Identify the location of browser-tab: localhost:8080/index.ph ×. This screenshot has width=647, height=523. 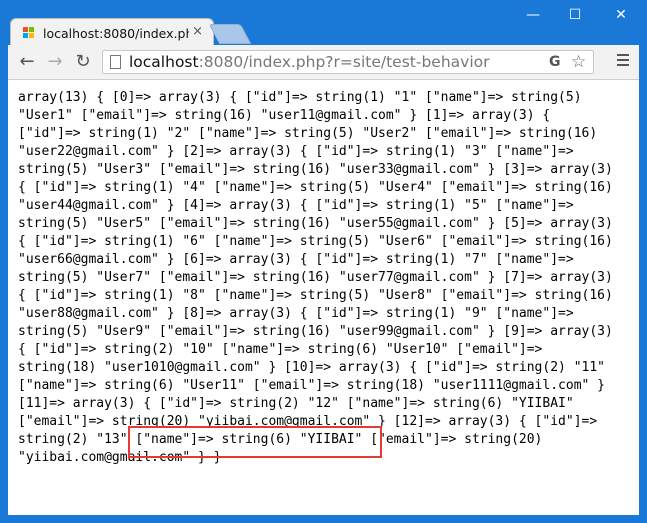
(112, 32).